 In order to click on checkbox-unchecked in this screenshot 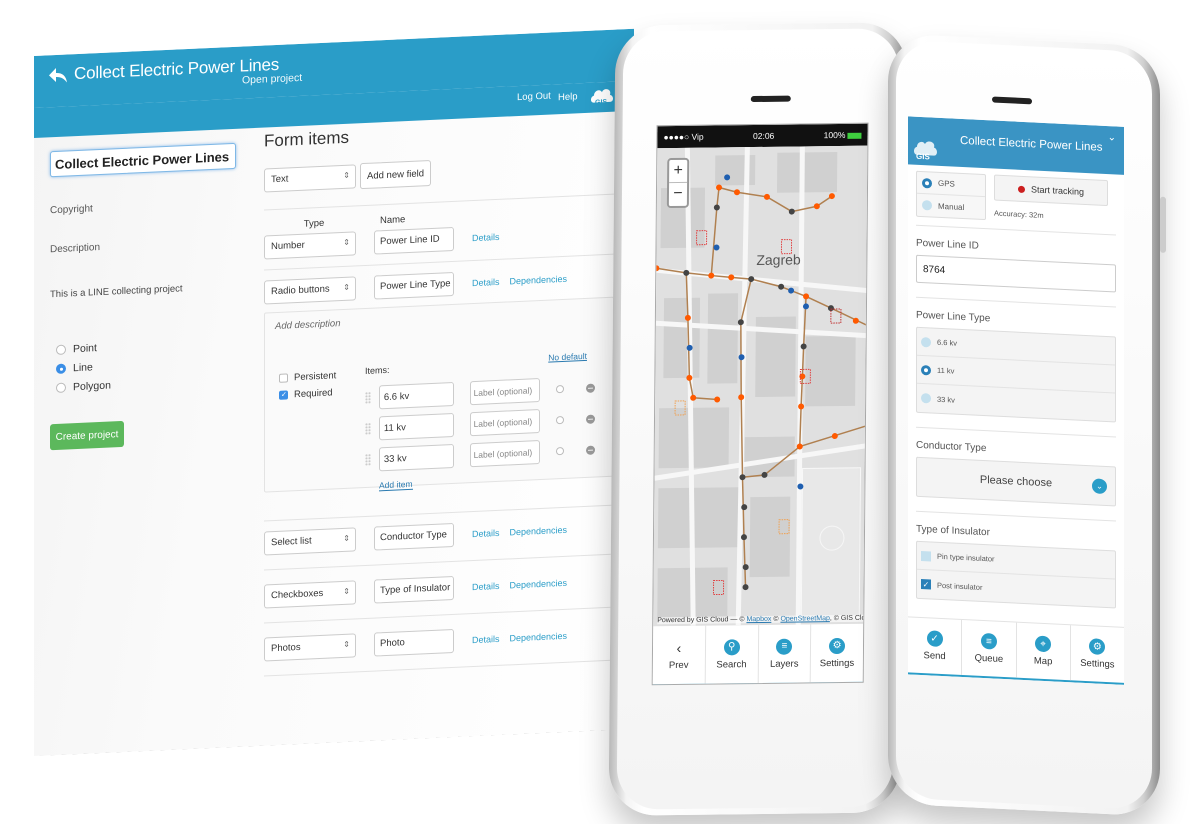, I will do `click(926, 555)`.